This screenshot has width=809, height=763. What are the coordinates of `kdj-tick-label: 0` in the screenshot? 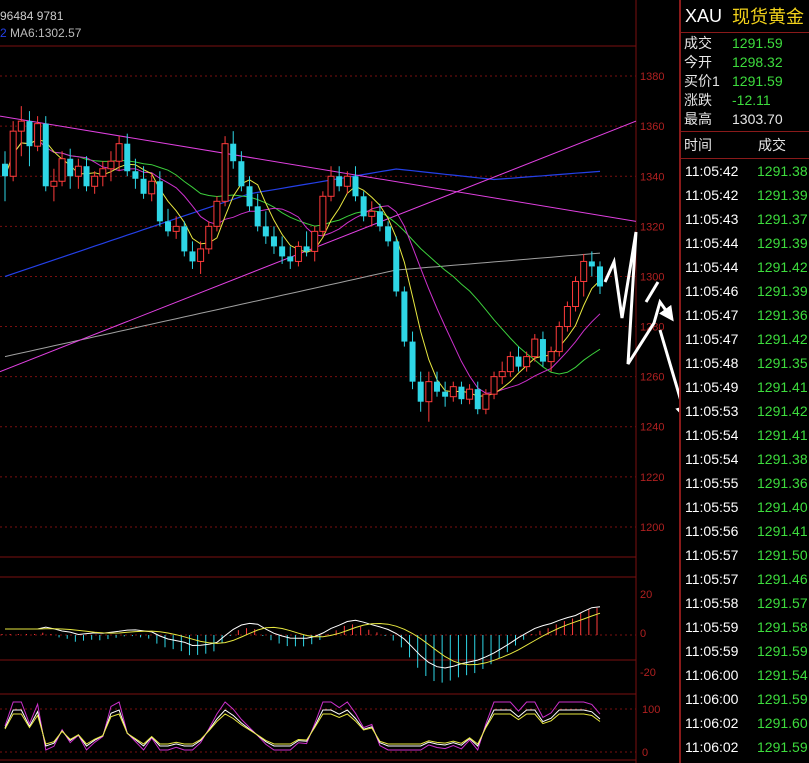 It's located at (645, 753).